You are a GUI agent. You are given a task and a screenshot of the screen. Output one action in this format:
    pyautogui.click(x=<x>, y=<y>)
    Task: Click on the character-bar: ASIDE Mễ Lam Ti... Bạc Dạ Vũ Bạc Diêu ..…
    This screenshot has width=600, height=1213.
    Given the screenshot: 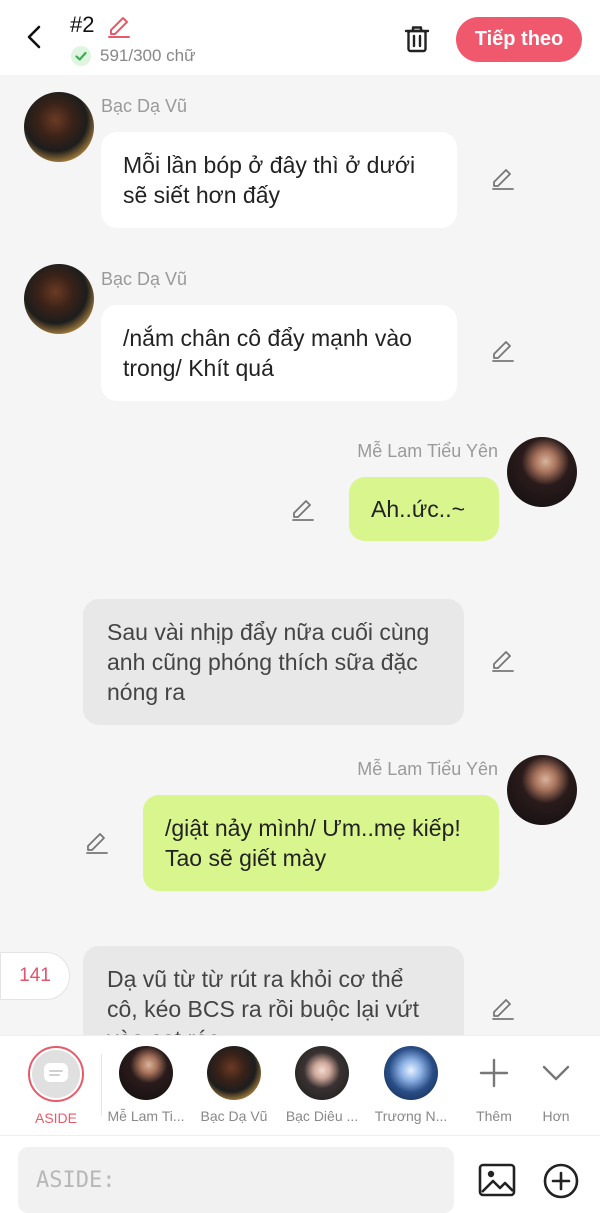 What is the action you would take?
    pyautogui.click(x=300, y=1085)
    